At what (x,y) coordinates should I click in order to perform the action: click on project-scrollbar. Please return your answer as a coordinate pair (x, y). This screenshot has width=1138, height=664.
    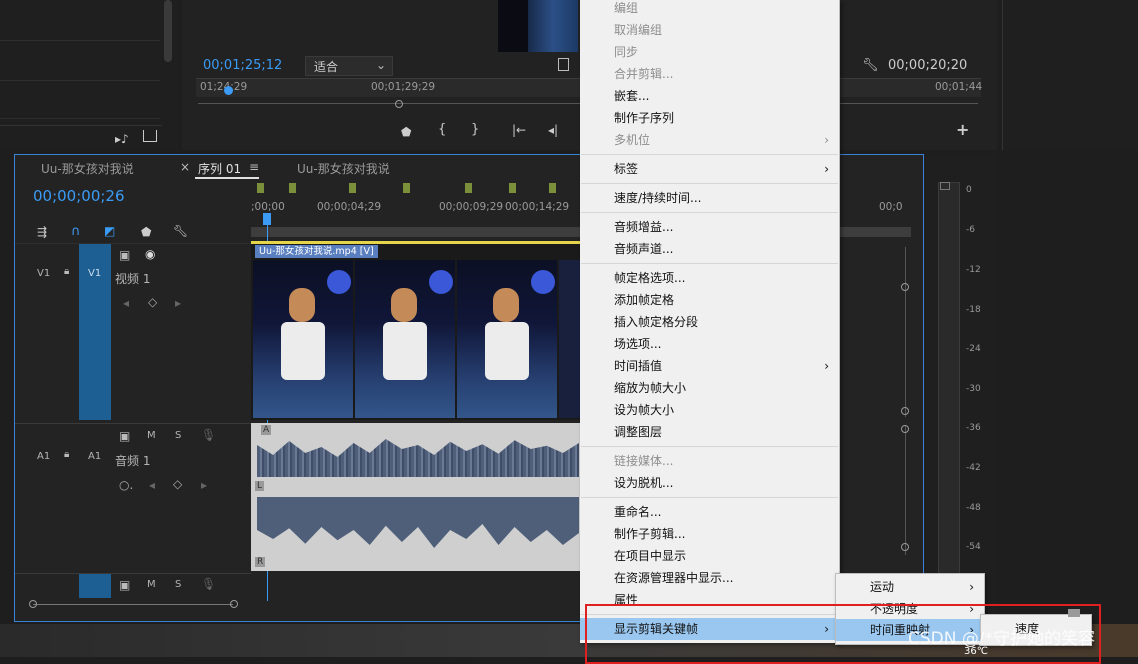
    Looking at the image, I should click on (168, 31).